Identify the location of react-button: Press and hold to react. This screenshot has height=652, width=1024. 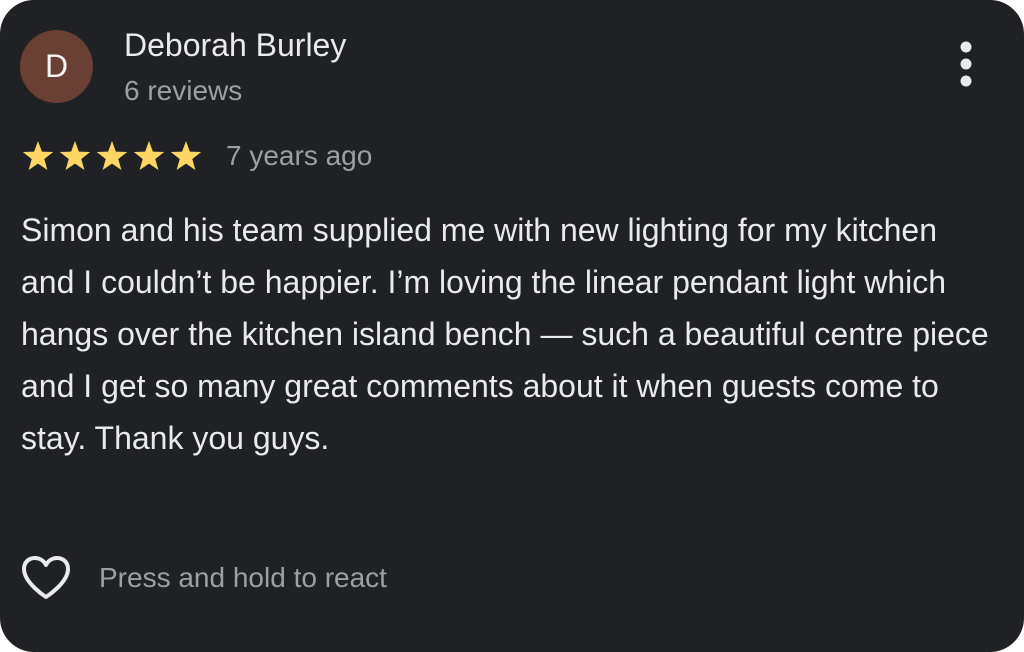
(203, 578).